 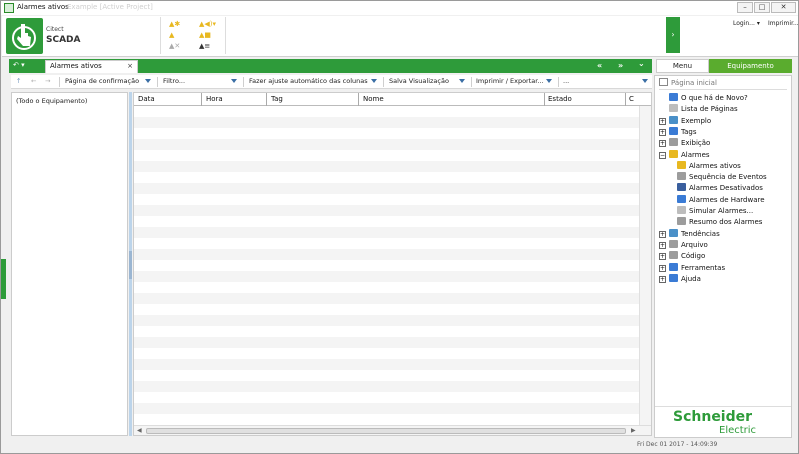 I want to click on forward-arrow-icon: →, so click(x=47, y=81).